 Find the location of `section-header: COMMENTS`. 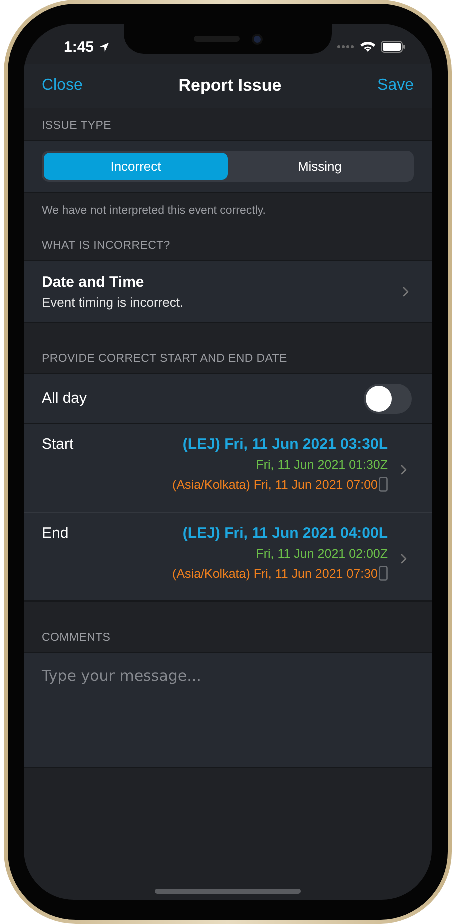

section-header: COMMENTS is located at coordinates (76, 638).